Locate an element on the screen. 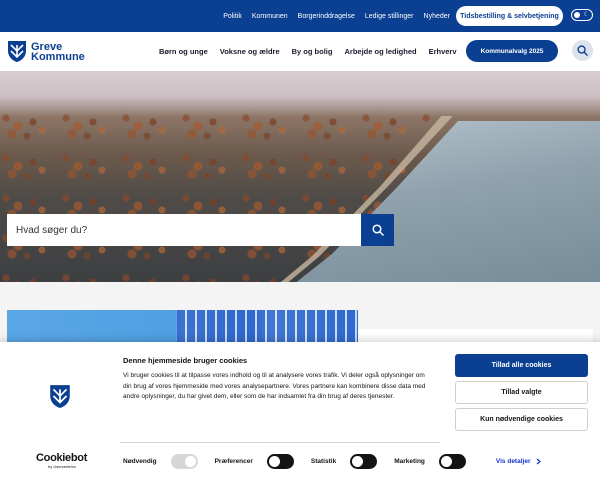 The width and height of the screenshot is (600, 480). preferences-toggle is located at coordinates (280, 461).